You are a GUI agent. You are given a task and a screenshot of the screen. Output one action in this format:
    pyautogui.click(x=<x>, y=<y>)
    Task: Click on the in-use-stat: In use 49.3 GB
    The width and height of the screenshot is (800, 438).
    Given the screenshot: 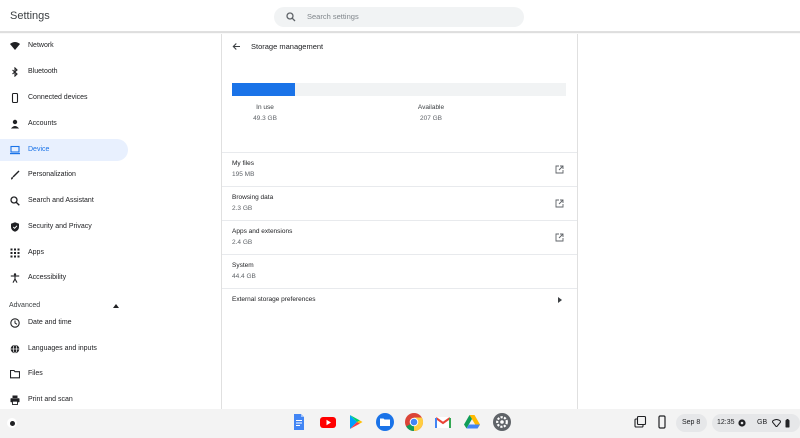 What is the action you would take?
    pyautogui.click(x=265, y=113)
    